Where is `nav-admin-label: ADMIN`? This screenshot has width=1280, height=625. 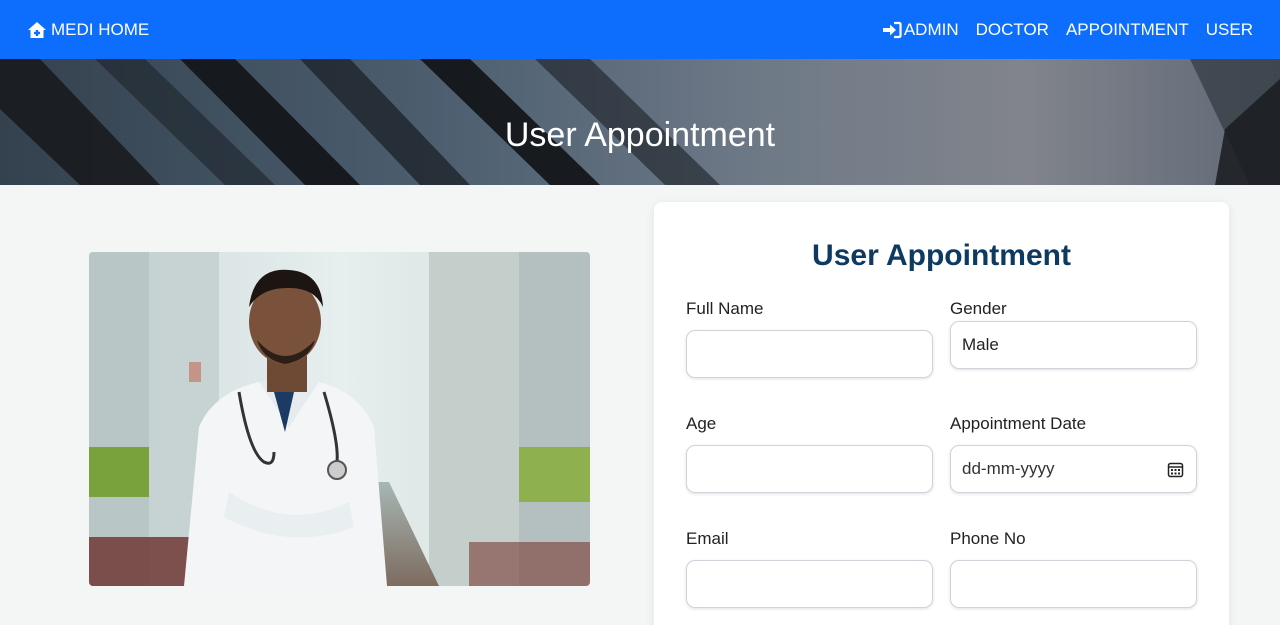
nav-admin-label: ADMIN is located at coordinates (931, 29).